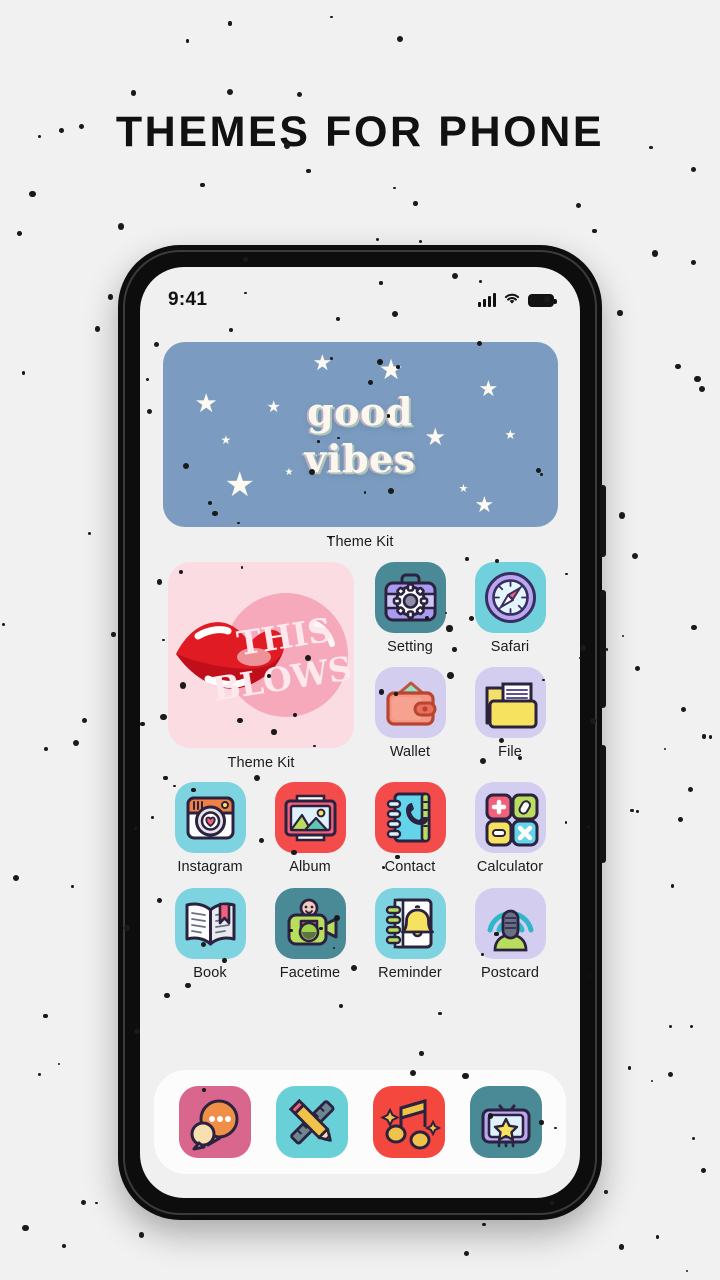 The width and height of the screenshot is (720, 1280). Describe the element at coordinates (360, 411) in the screenshot. I see `widget-text-line1: good` at that location.